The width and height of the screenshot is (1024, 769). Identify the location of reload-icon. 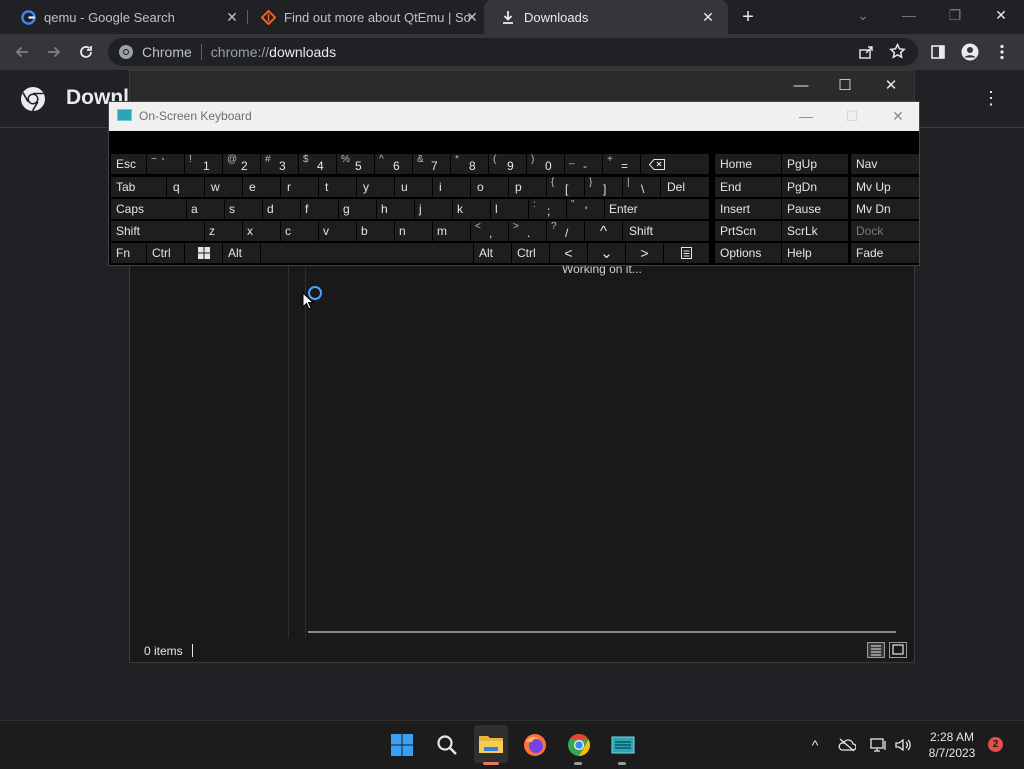
(86, 52).